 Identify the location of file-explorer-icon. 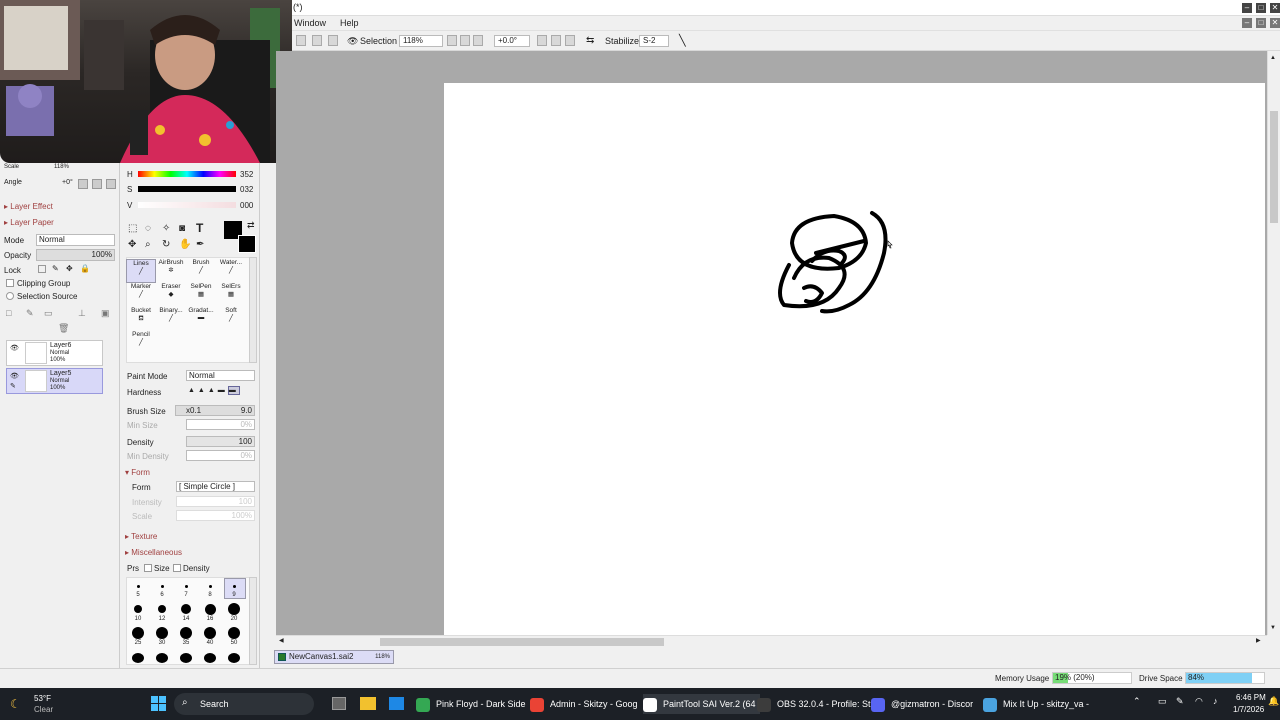
(368, 703).